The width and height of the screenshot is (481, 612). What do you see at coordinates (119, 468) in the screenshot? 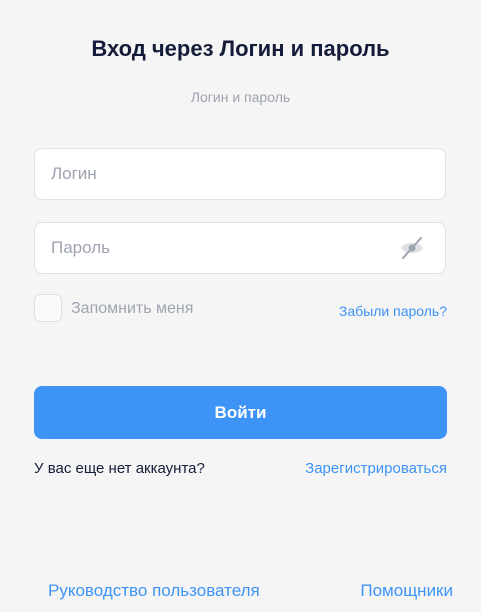
I see `no-account-text: У вас еще нет аккаунта?` at bounding box center [119, 468].